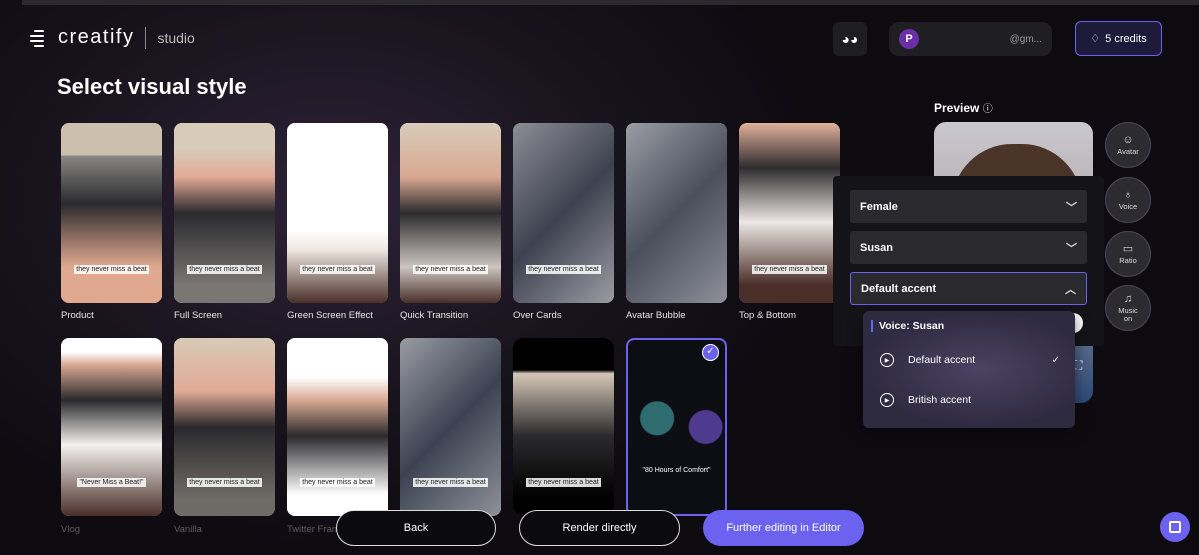 The height and width of the screenshot is (555, 1199). What do you see at coordinates (330, 315) in the screenshot?
I see `style-label: Green Screen Effect` at bounding box center [330, 315].